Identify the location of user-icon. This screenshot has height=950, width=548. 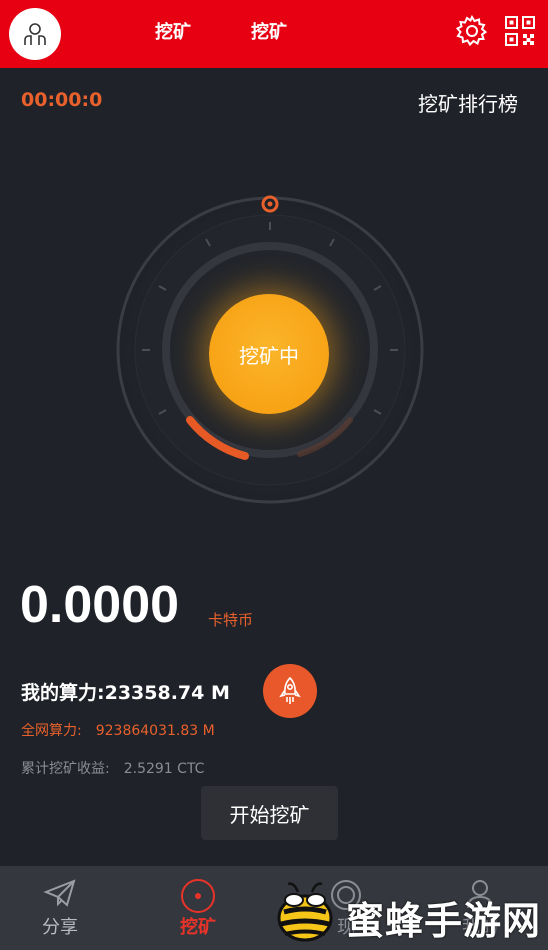
(35, 34).